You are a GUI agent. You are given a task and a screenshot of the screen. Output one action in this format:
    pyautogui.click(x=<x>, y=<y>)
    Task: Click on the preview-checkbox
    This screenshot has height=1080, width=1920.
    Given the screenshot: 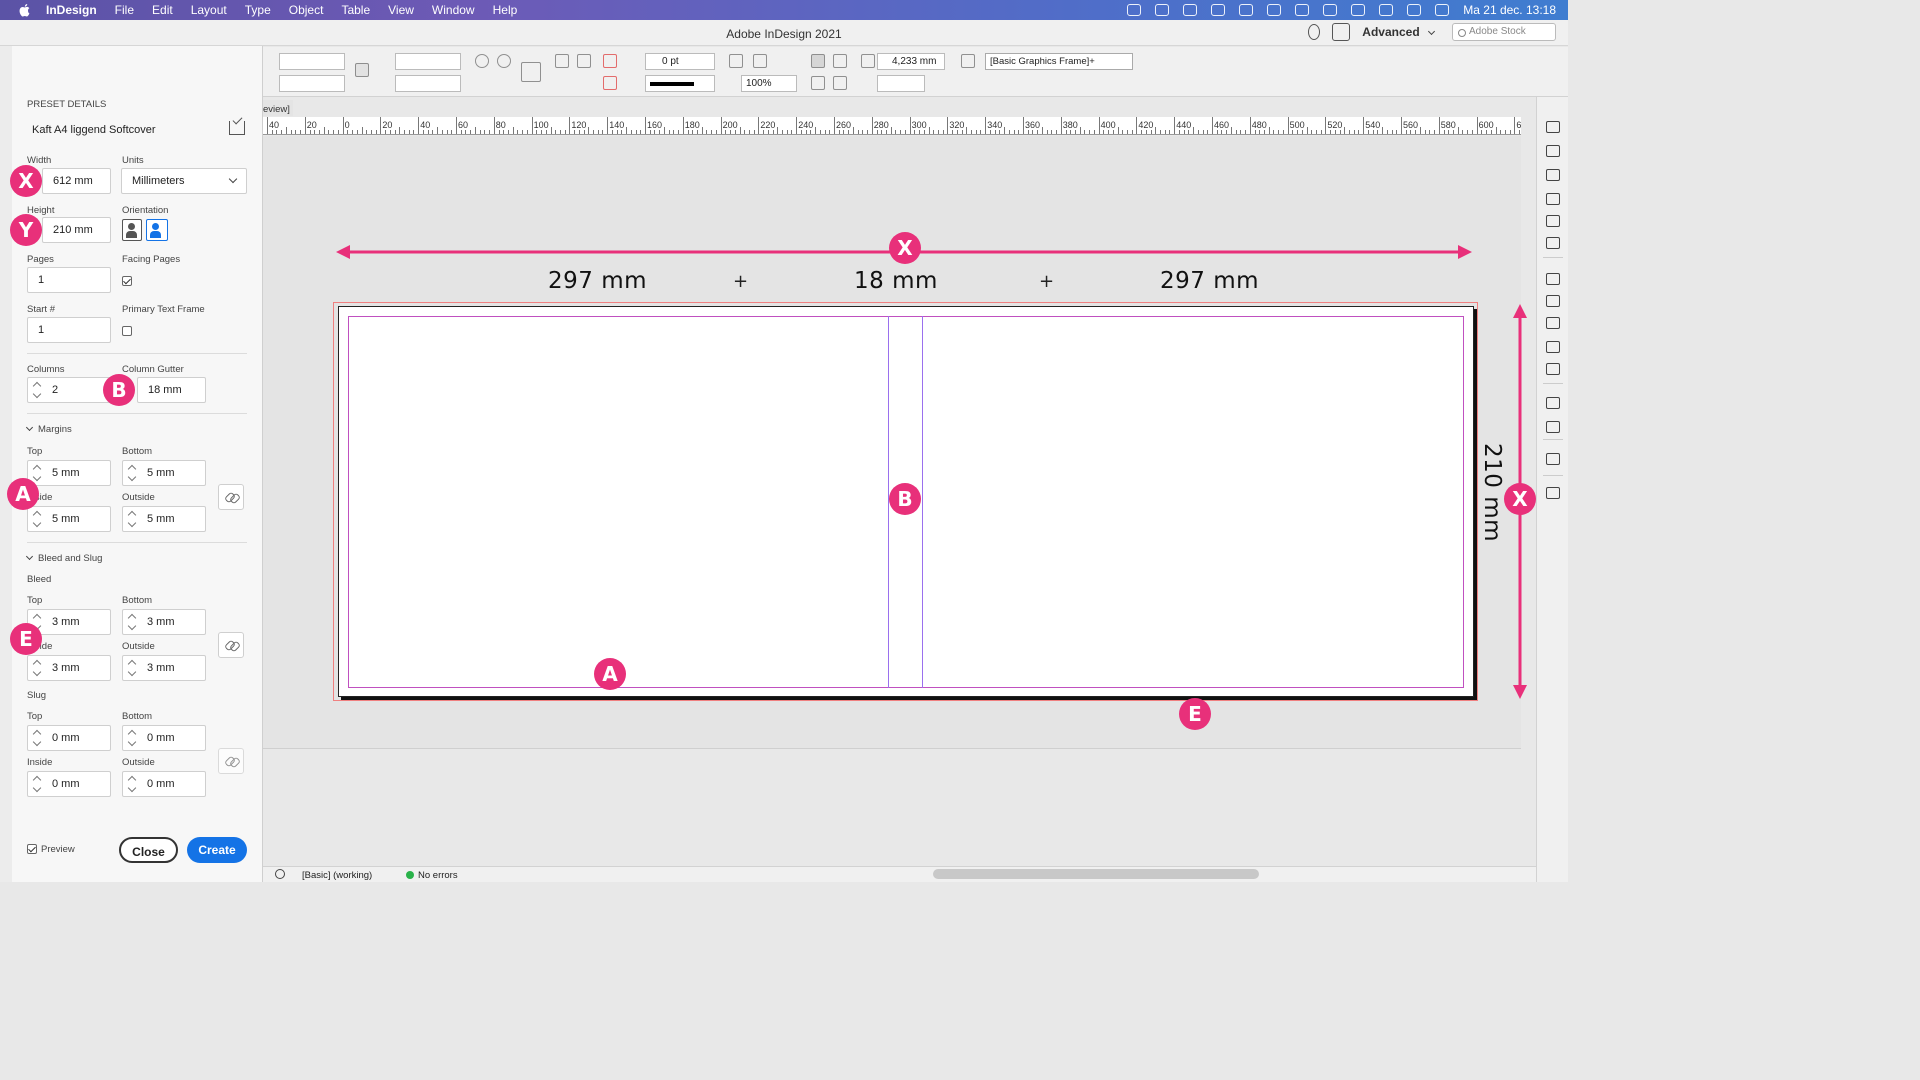 What is the action you would take?
    pyautogui.click(x=32, y=849)
    